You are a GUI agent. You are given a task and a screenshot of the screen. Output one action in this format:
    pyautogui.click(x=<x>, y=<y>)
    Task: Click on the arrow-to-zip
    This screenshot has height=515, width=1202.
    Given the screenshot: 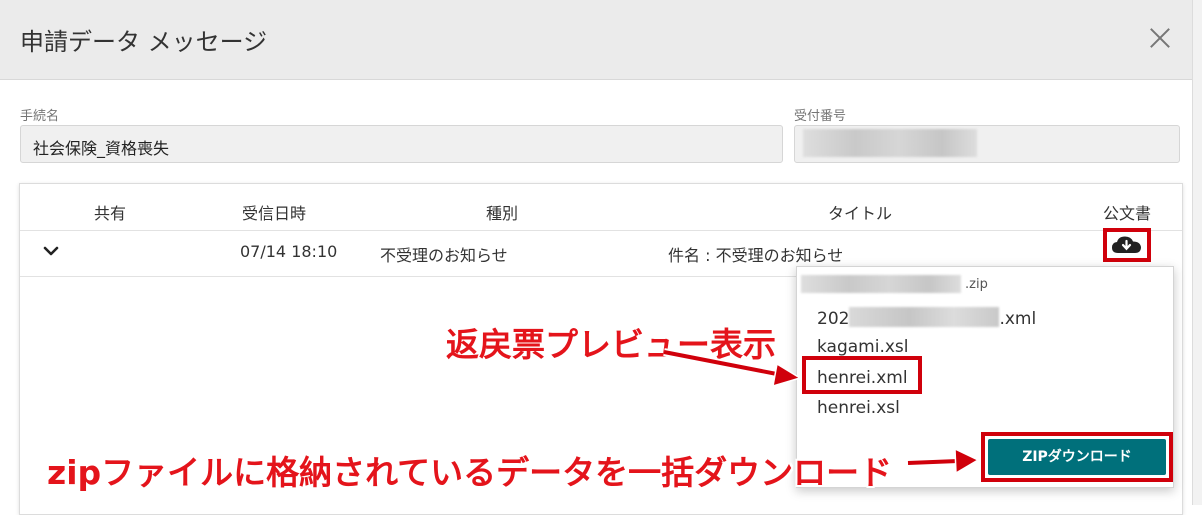 What is the action you would take?
    pyautogui.click(x=943, y=461)
    